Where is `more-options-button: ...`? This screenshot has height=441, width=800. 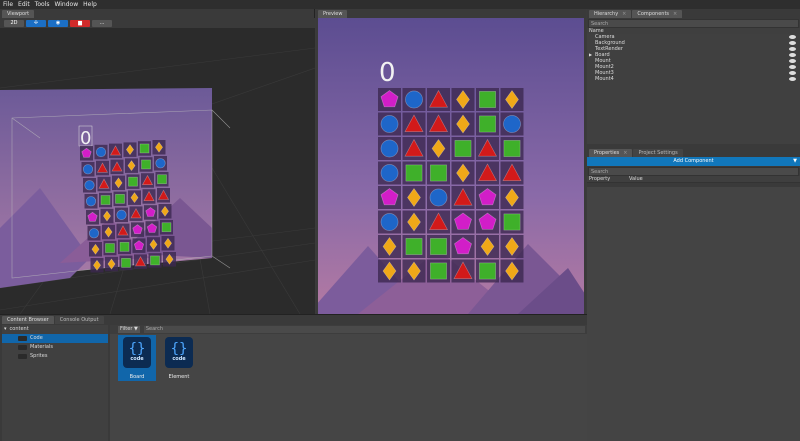 more-options-button: ... is located at coordinates (102, 23).